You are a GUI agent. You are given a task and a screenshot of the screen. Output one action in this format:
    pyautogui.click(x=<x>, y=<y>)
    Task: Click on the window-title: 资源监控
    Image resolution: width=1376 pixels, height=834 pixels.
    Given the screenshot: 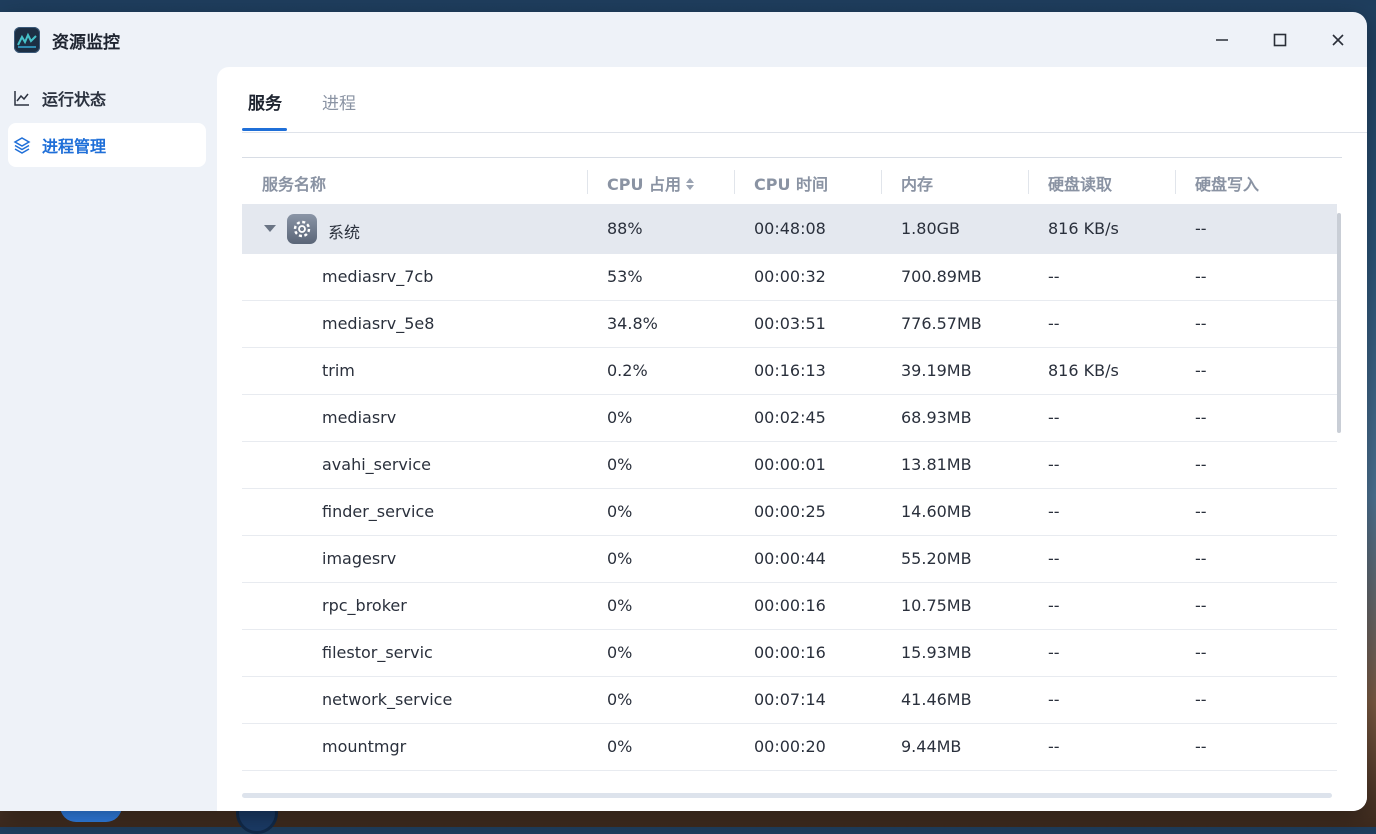 What is the action you would take?
    pyautogui.click(x=86, y=43)
    